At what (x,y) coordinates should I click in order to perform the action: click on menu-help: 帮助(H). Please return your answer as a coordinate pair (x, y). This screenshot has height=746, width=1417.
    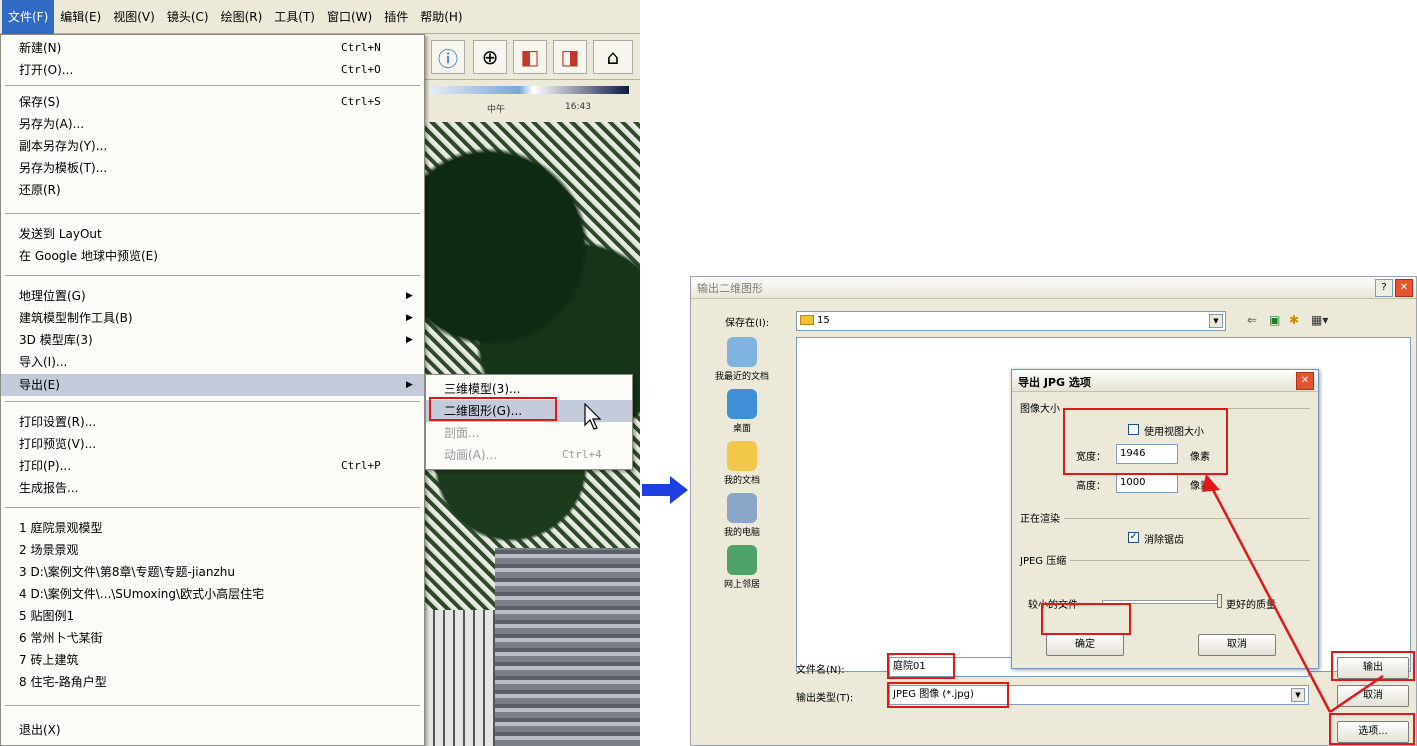
    Looking at the image, I should click on (441, 17).